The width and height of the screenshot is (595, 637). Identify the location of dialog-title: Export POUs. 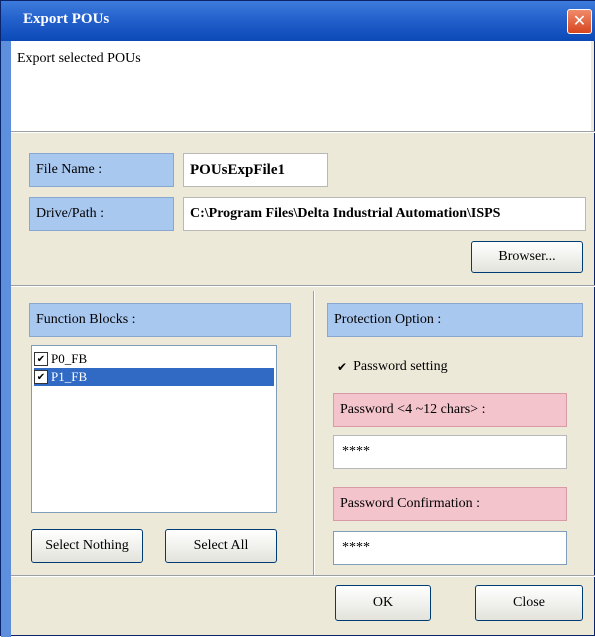
(66, 19).